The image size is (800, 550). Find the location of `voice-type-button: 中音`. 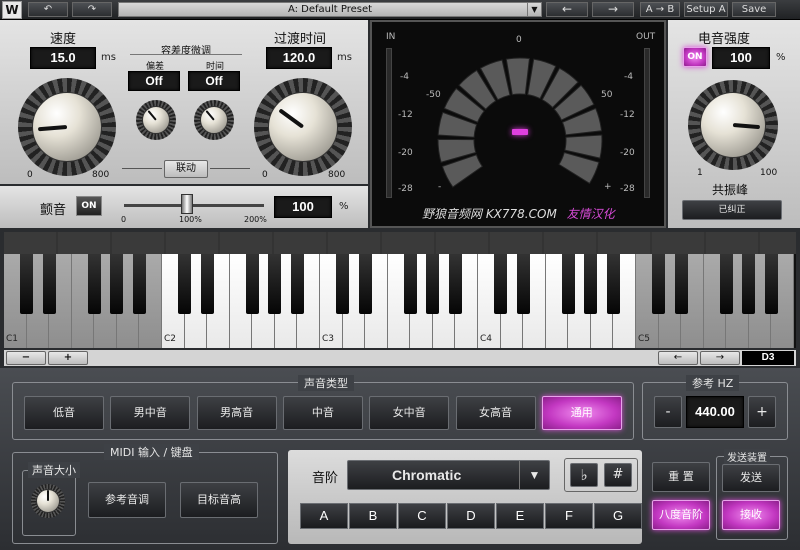

voice-type-button: 中音 is located at coordinates (322, 413).